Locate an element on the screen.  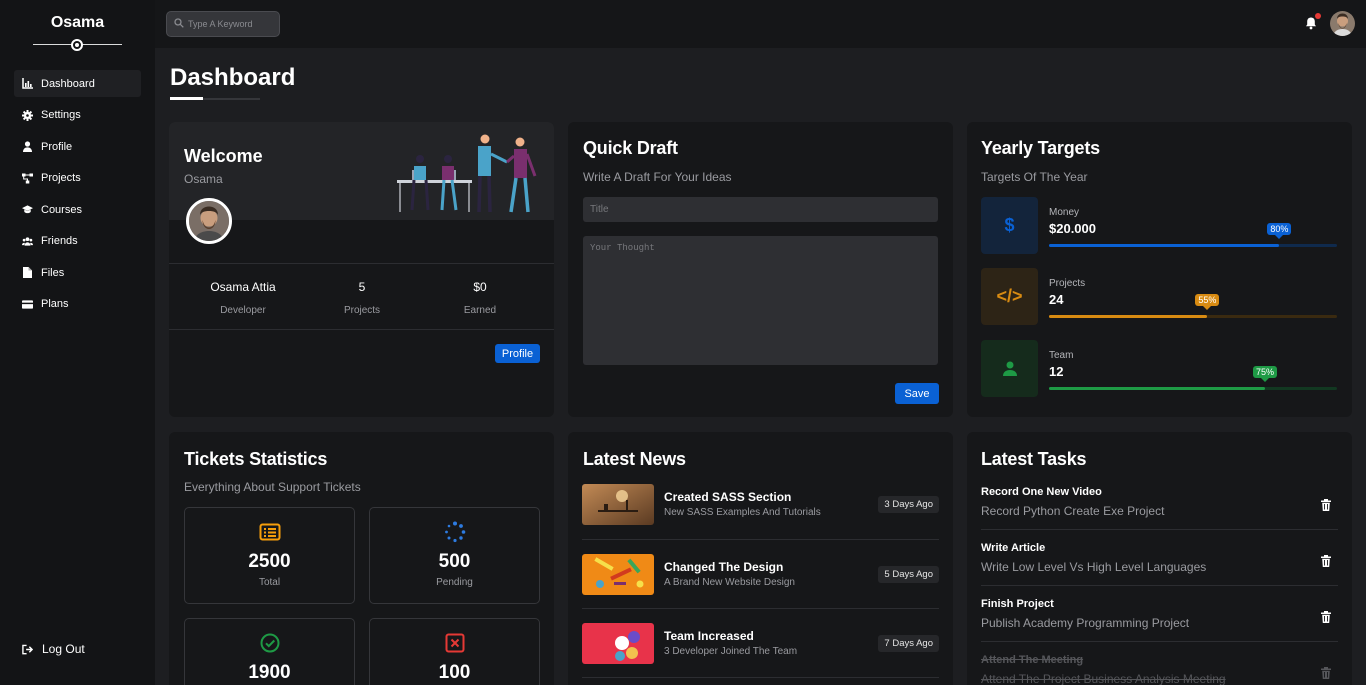
task-description: Publish Academy Programming Project is located at coordinates (1085, 623).